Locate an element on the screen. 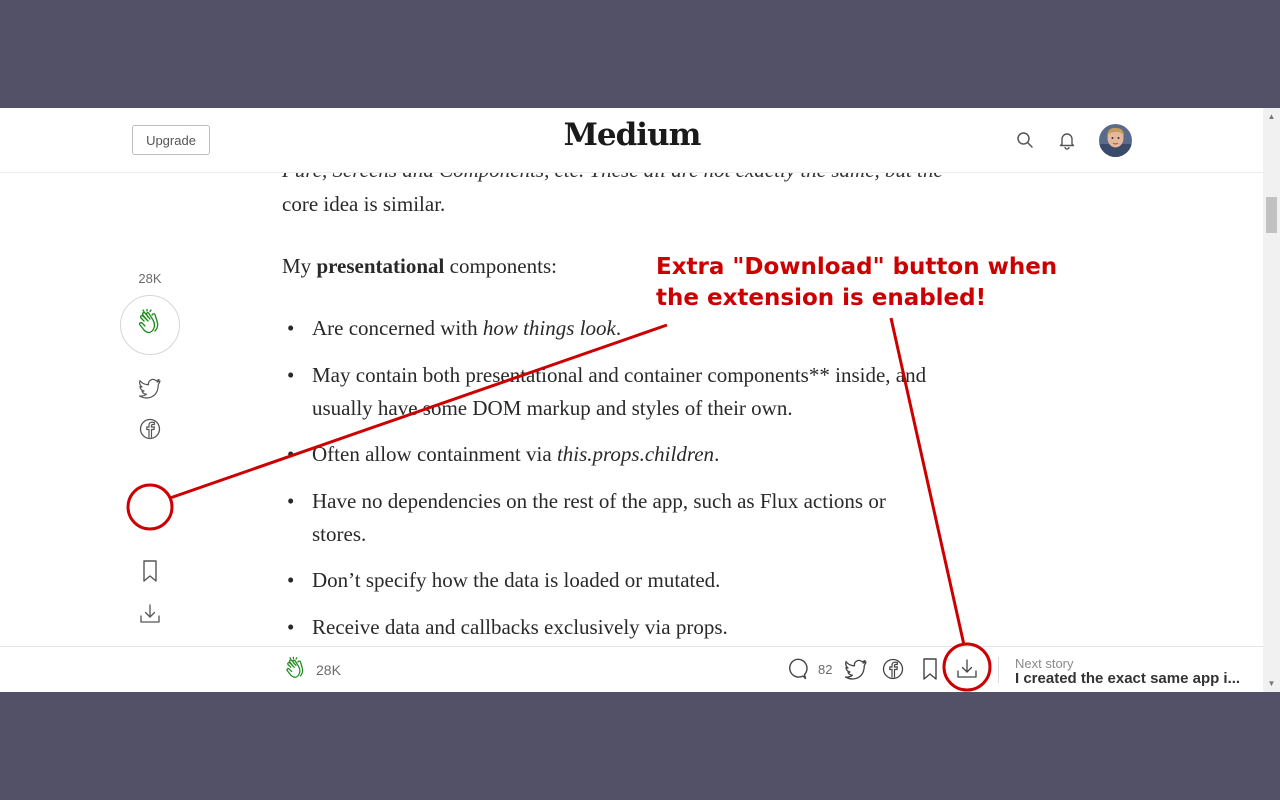 Image resolution: width=1280 pixels, height=800 pixels. annotation-line: Extra "Download" button when is located at coordinates (857, 267).